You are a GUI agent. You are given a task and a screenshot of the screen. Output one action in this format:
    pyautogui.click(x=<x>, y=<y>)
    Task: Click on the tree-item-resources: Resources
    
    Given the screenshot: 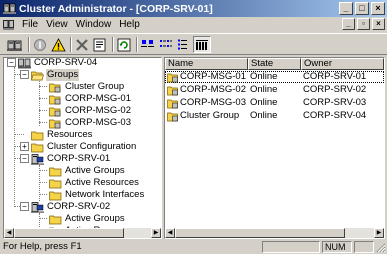 What is the action you would take?
    pyautogui.click(x=62, y=135)
    